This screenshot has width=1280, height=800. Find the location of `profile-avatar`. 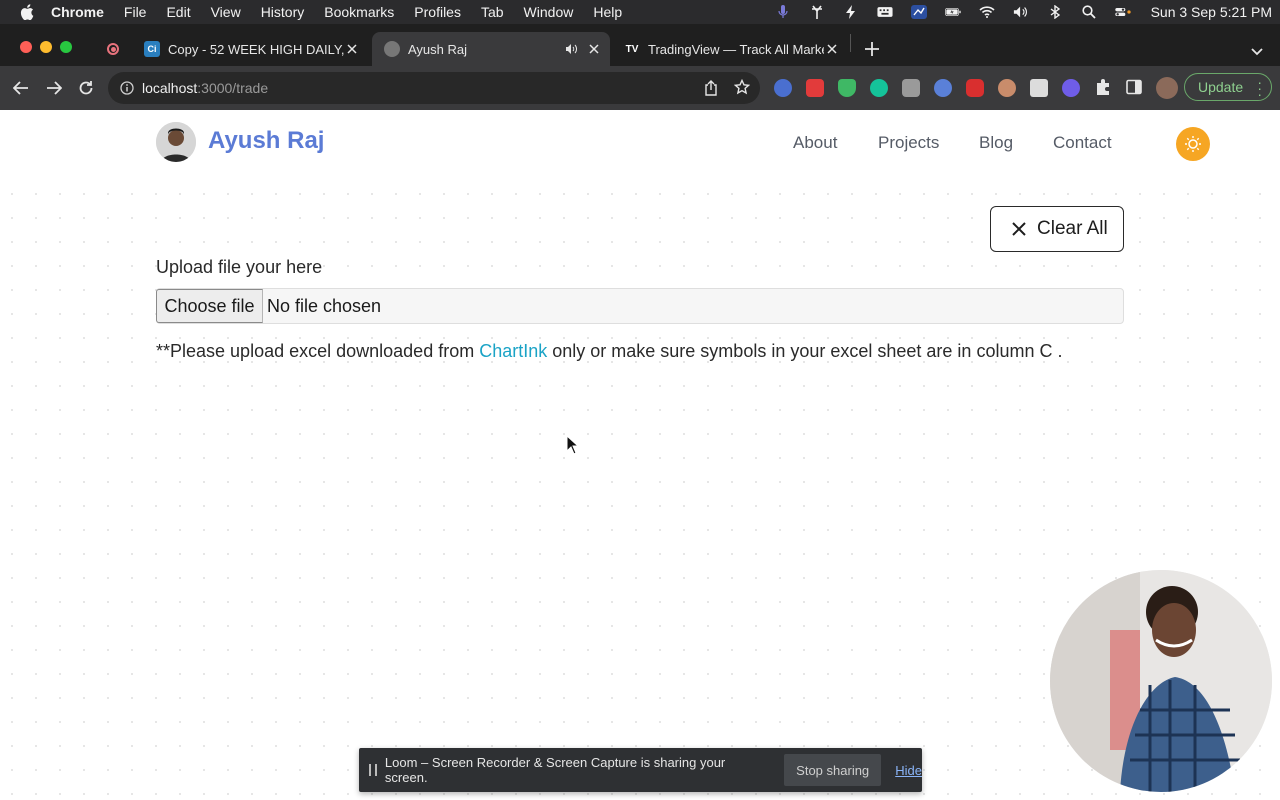

profile-avatar is located at coordinates (1167, 88).